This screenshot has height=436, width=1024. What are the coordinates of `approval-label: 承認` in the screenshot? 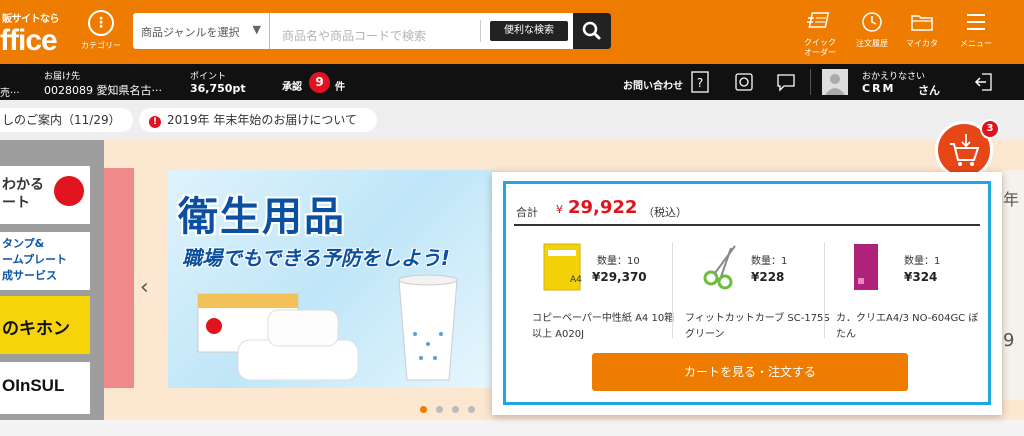 It's located at (292, 85).